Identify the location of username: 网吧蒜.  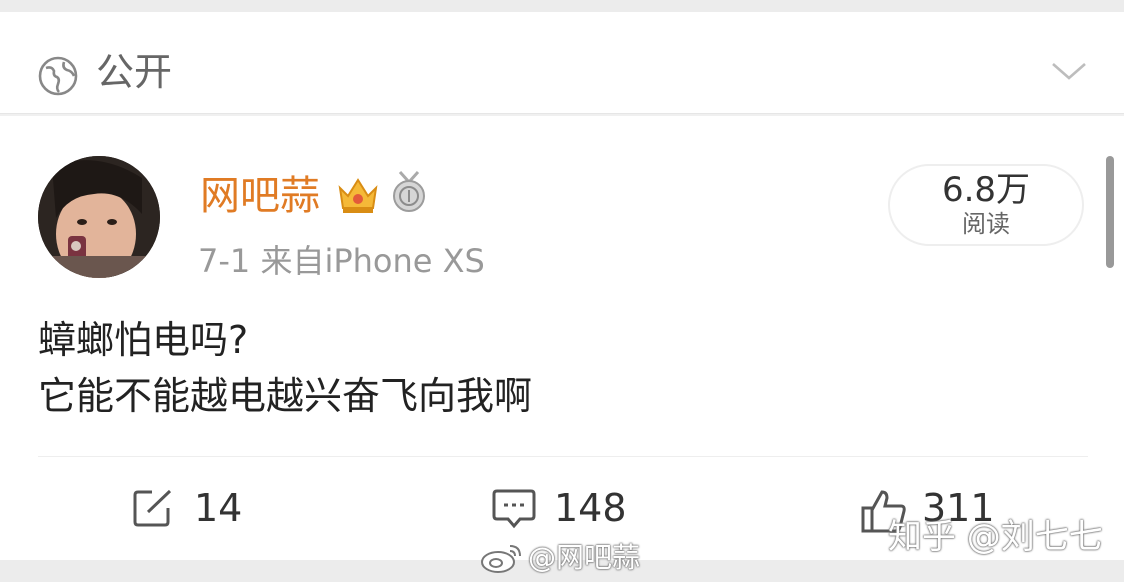
(260, 196).